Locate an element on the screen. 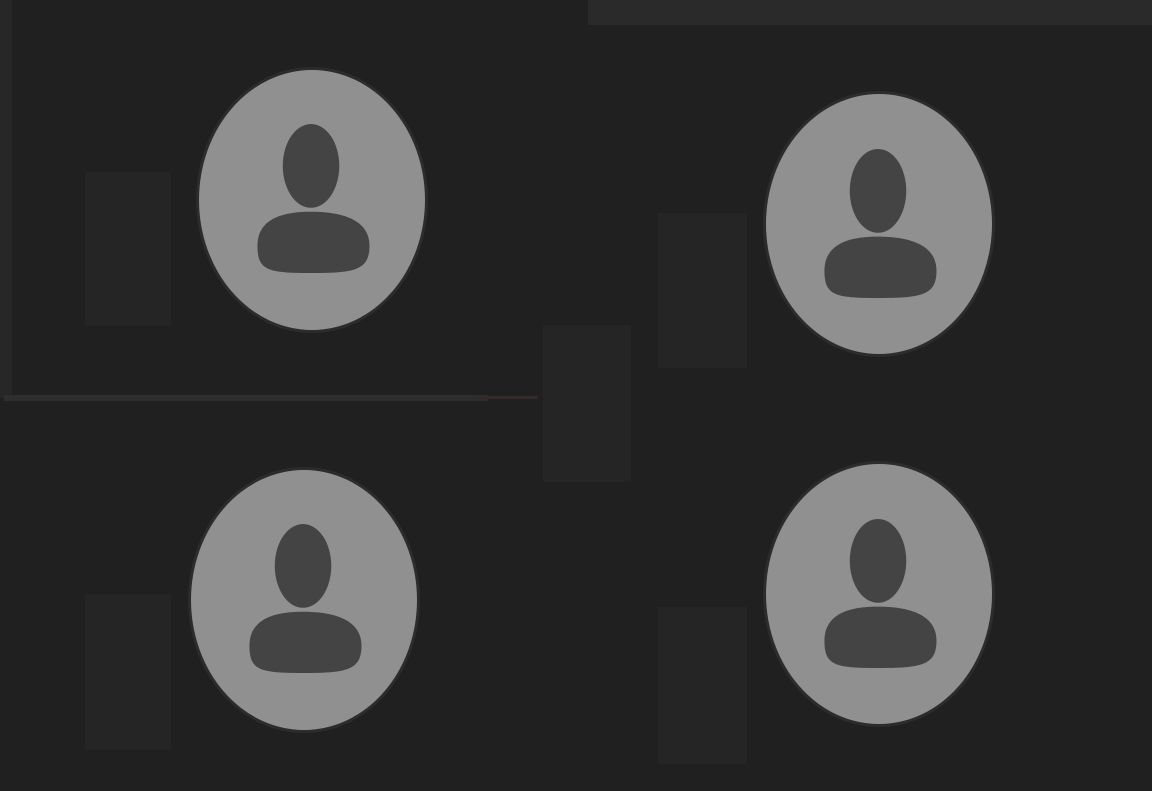 The width and height of the screenshot is (1152, 791). grid-divider is located at coordinates (246, 398).